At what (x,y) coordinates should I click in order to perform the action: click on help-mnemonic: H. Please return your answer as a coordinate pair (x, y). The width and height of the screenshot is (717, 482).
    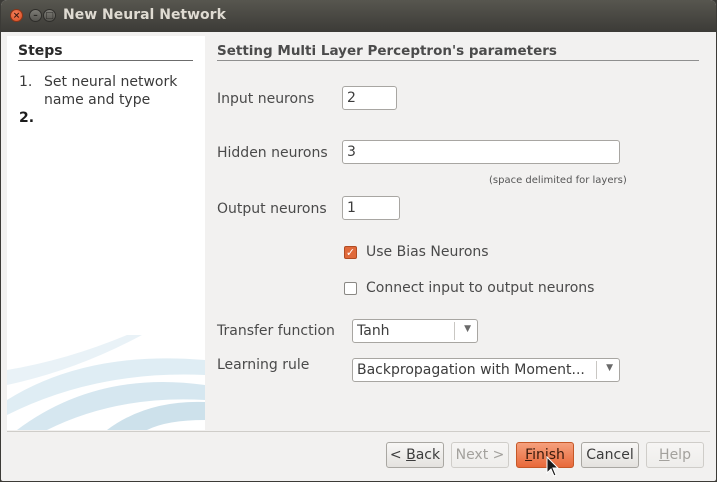
    Looking at the image, I should click on (664, 455).